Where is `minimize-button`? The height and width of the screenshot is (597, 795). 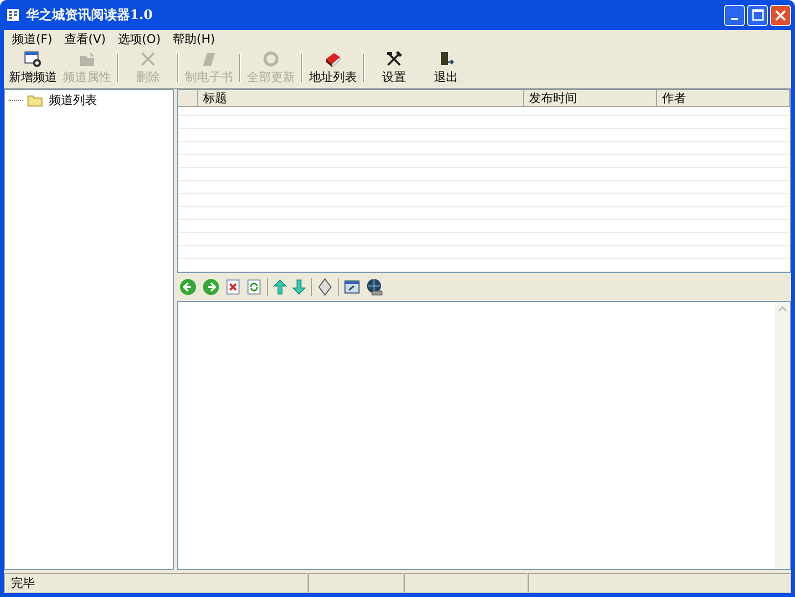 minimize-button is located at coordinates (734, 15).